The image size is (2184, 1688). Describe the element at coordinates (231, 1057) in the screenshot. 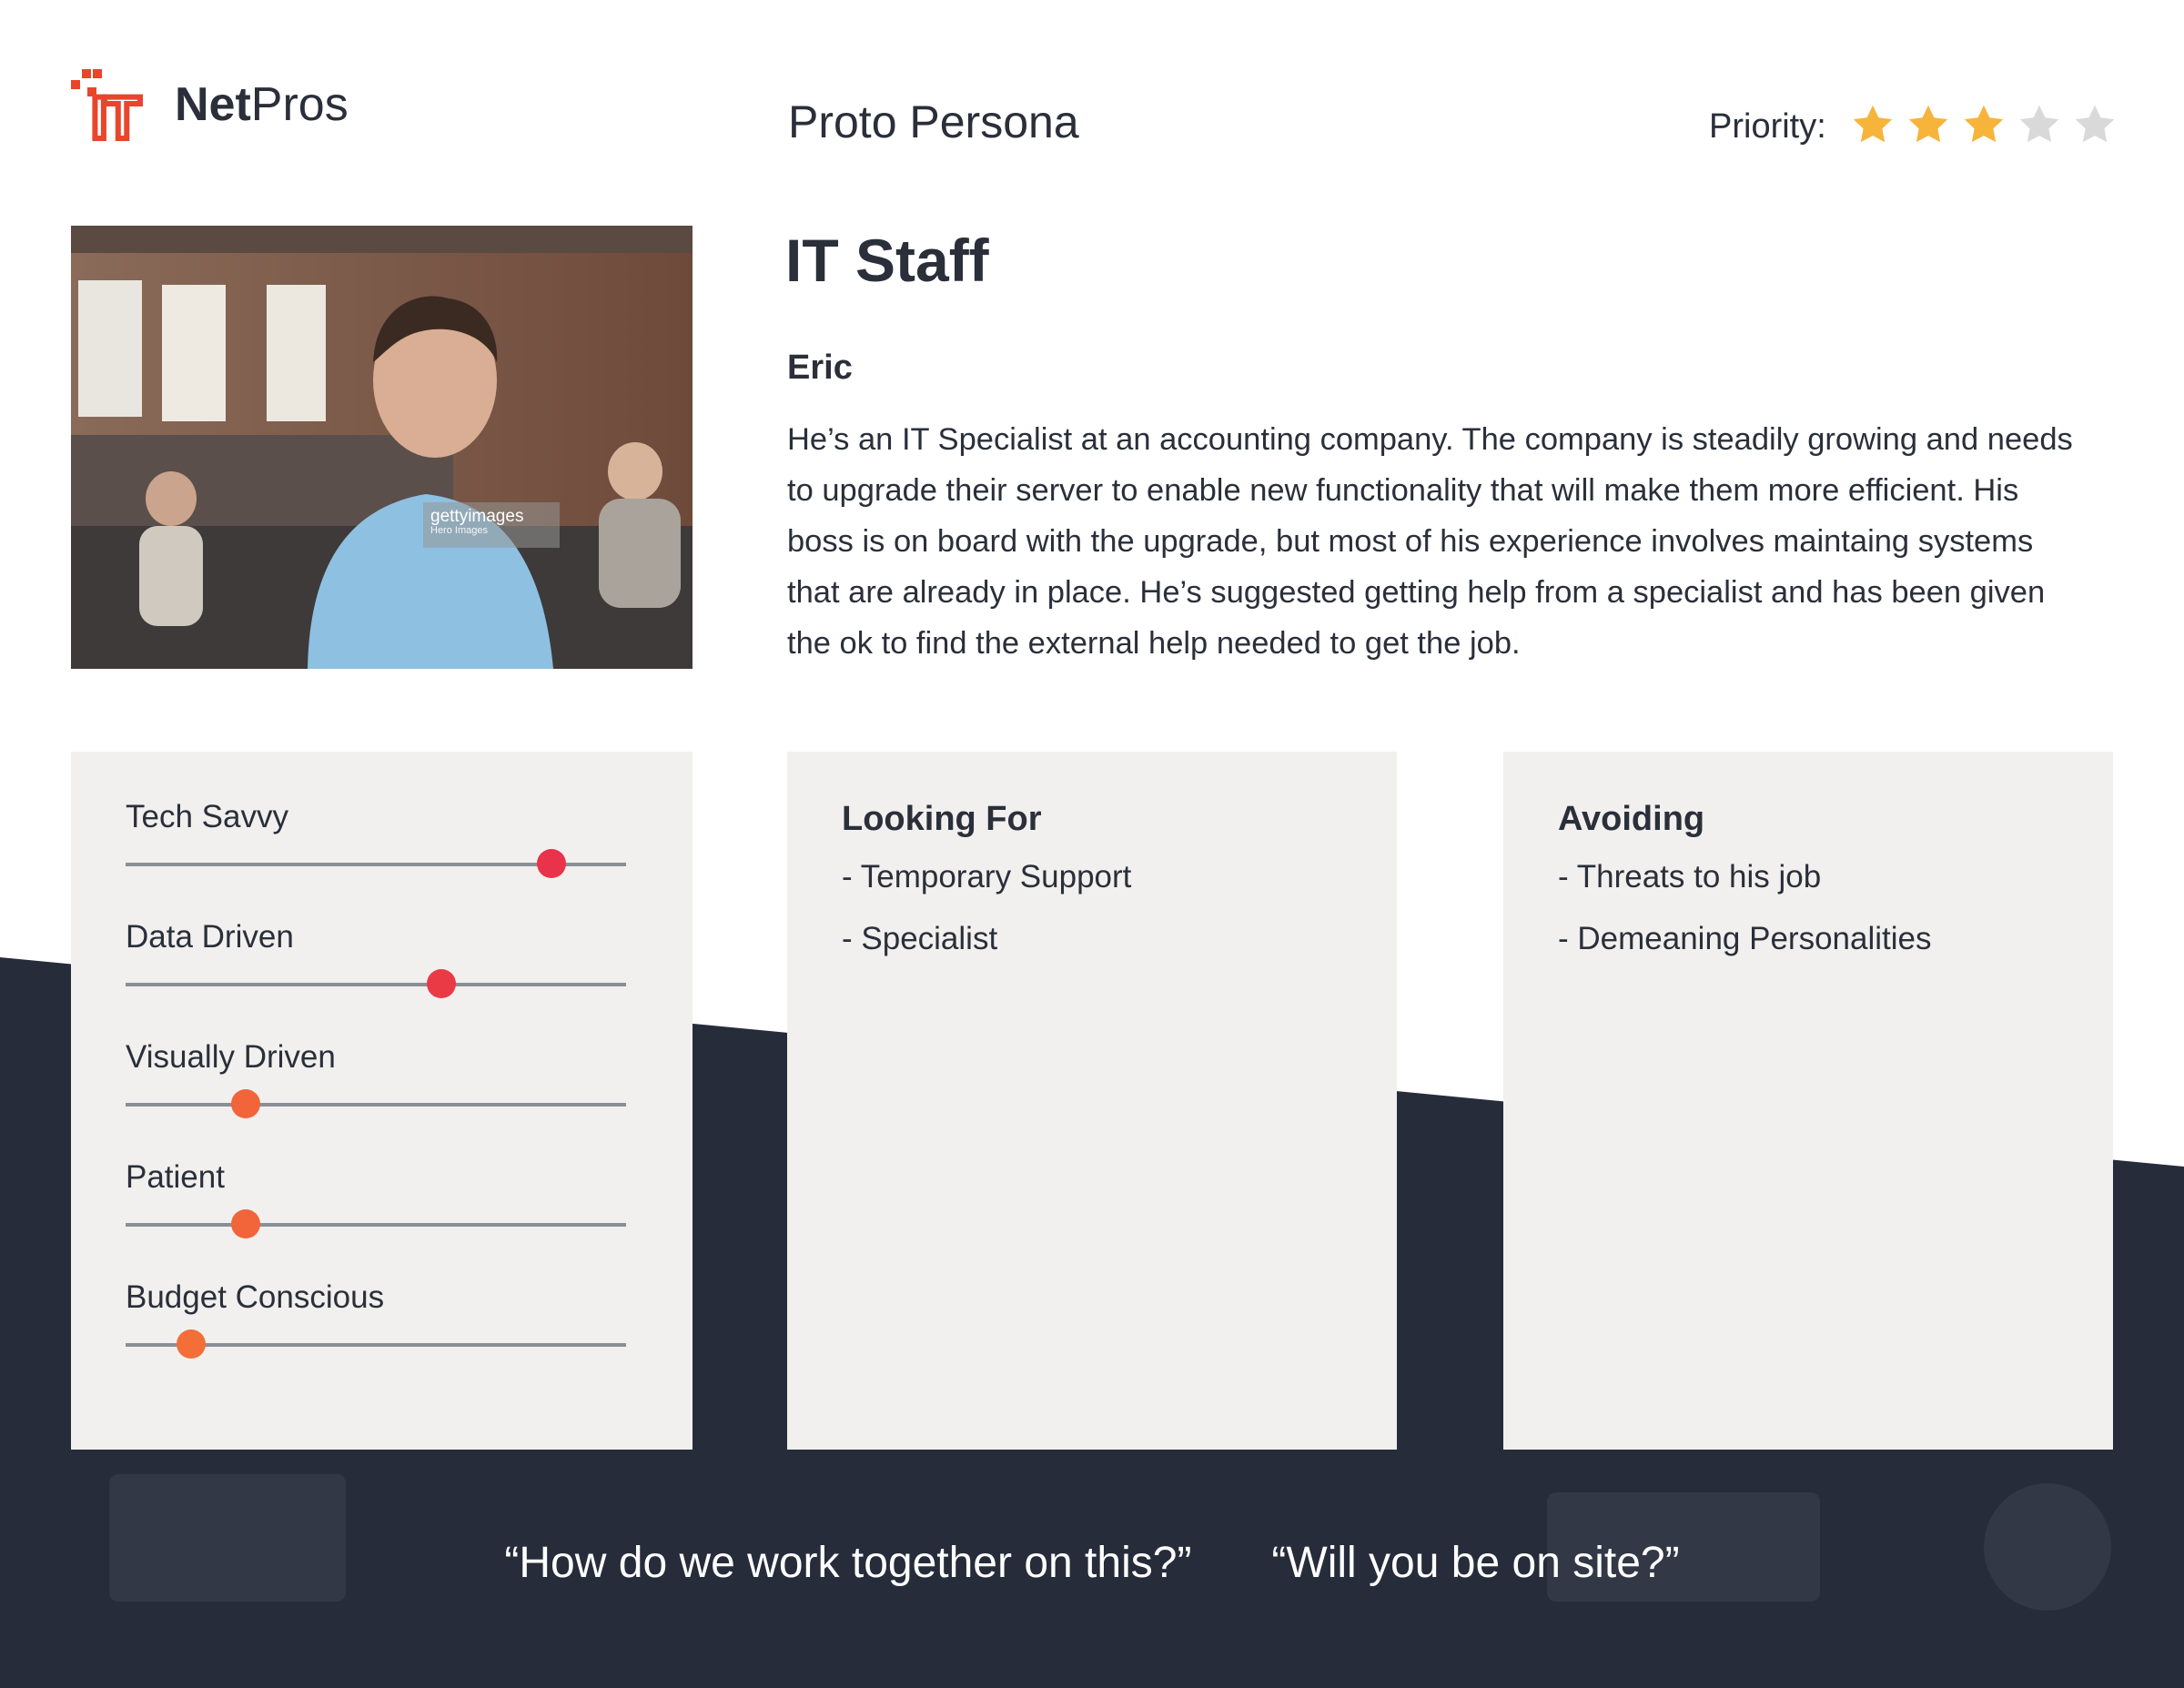

I see `trait-label: Visually Driven` at that location.